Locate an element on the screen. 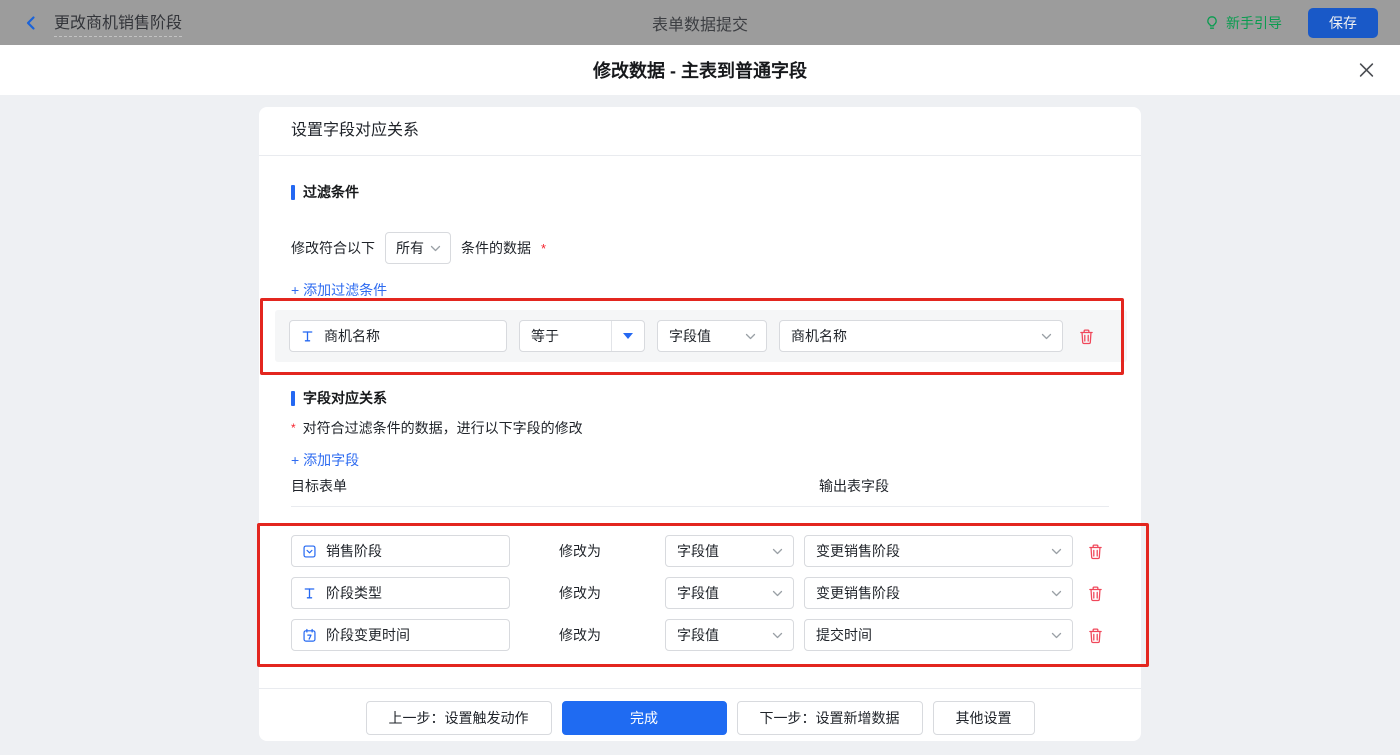 The image size is (1400, 755). match-type-select: 所有 is located at coordinates (418, 248).